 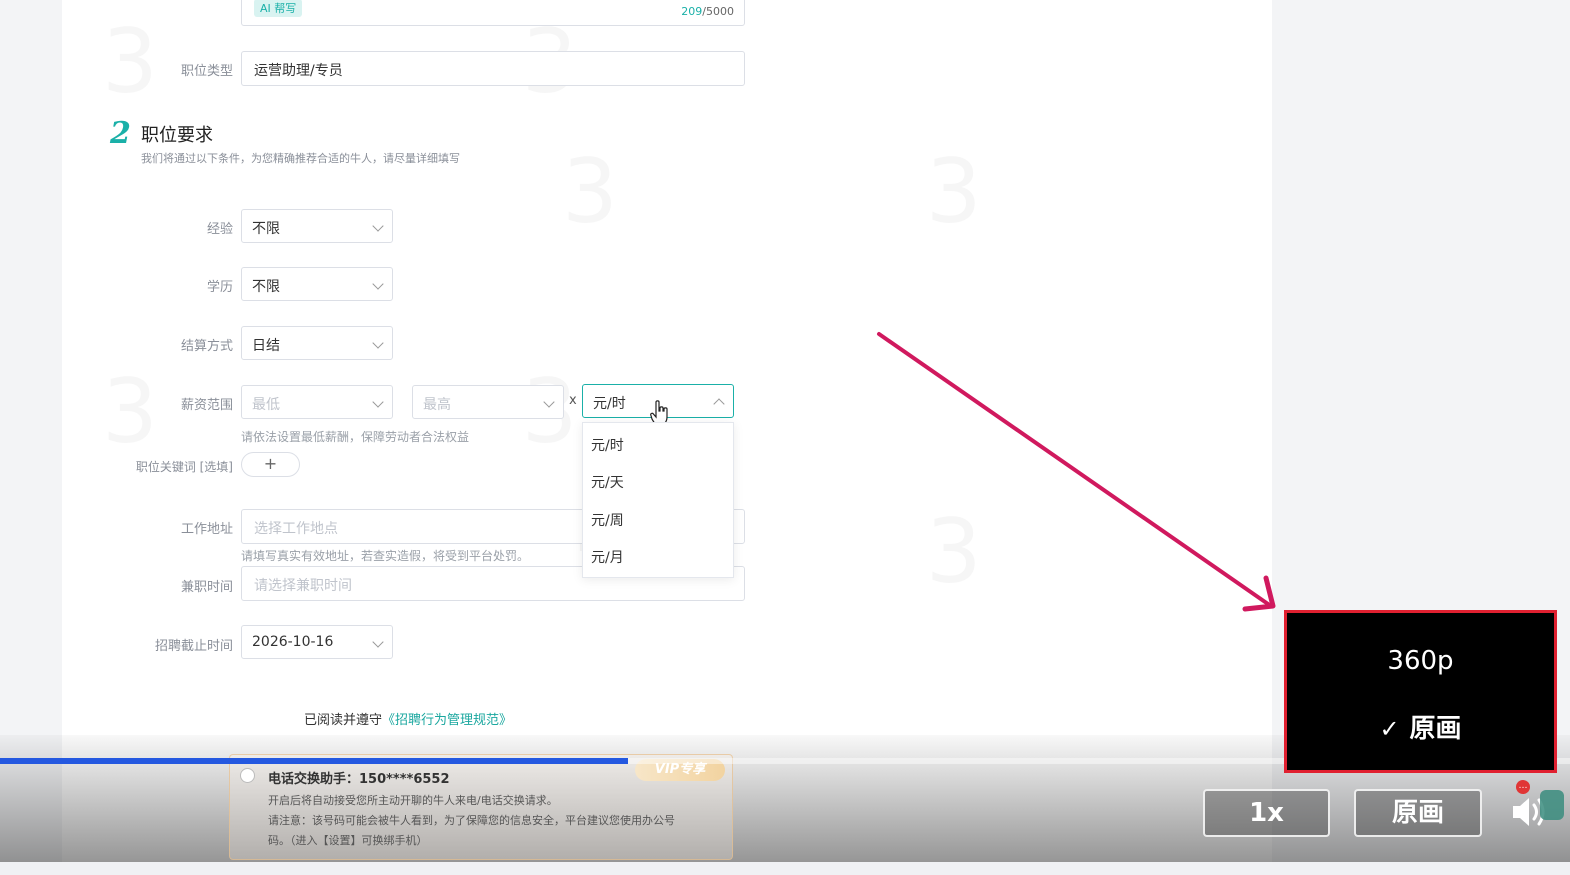 What do you see at coordinates (1420, 726) in the screenshot?
I see `quality-option-original: ✓ 原画` at bounding box center [1420, 726].